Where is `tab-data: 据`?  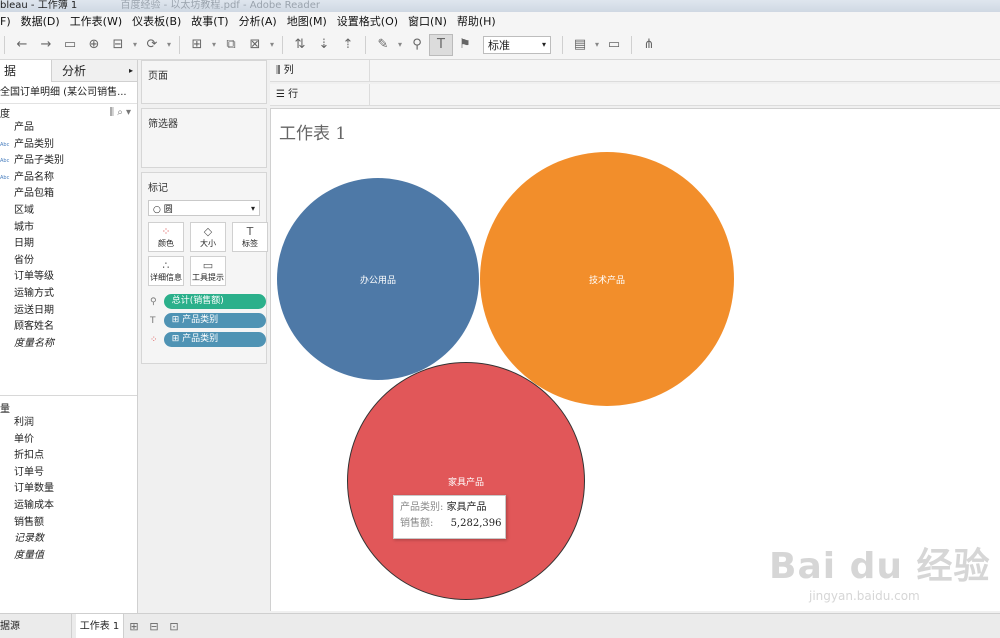 tab-data: 据 is located at coordinates (26, 71).